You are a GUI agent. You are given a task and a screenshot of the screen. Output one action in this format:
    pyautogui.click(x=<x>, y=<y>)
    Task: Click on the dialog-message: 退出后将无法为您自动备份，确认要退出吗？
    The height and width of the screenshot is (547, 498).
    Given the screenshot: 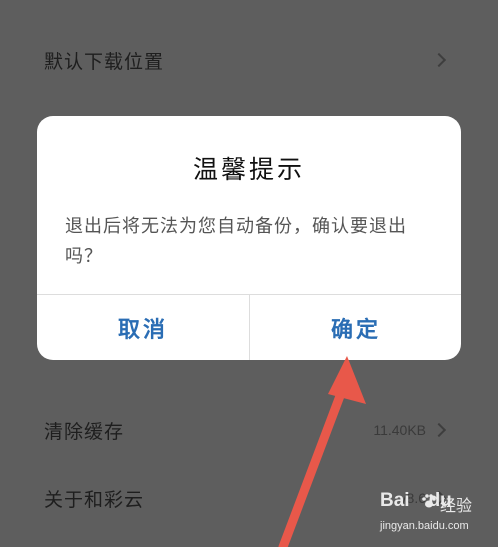 What is the action you would take?
    pyautogui.click(x=236, y=241)
    